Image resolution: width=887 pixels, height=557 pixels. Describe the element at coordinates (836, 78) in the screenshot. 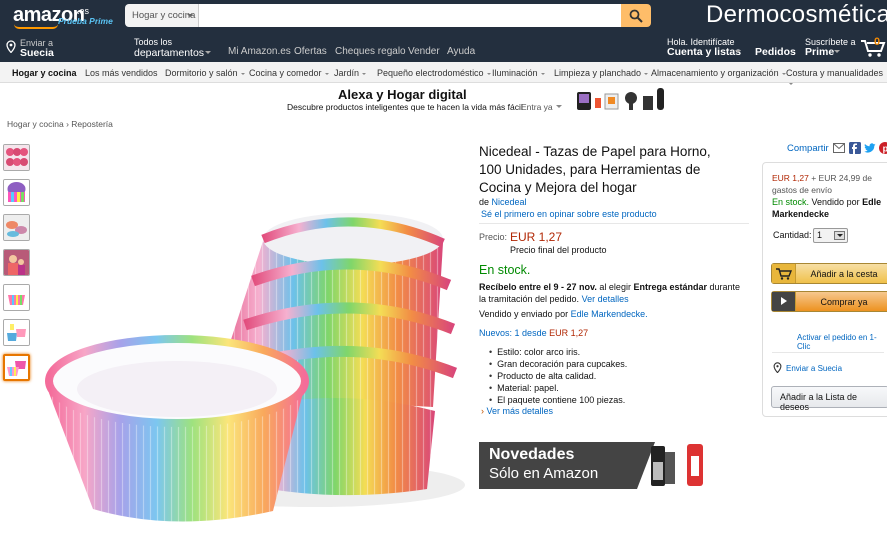

I see `subnav-costura-manualidades: Costura y manualidades` at that location.